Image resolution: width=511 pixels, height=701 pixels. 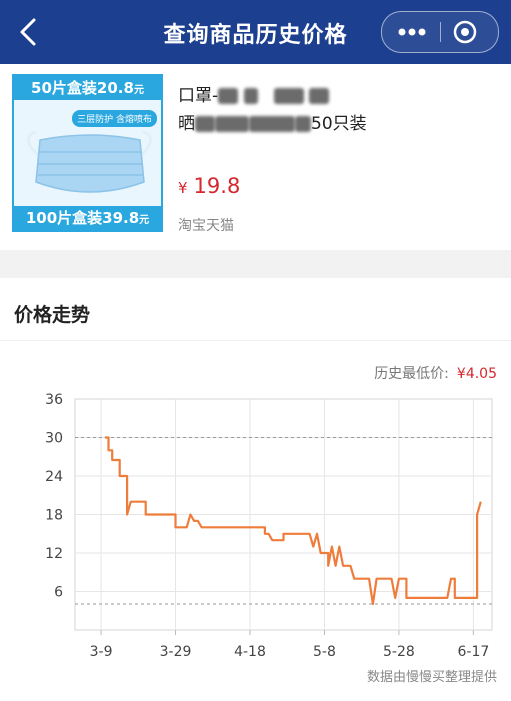 What do you see at coordinates (473, 652) in the screenshot?
I see `x-tick-label: 6-17` at bounding box center [473, 652].